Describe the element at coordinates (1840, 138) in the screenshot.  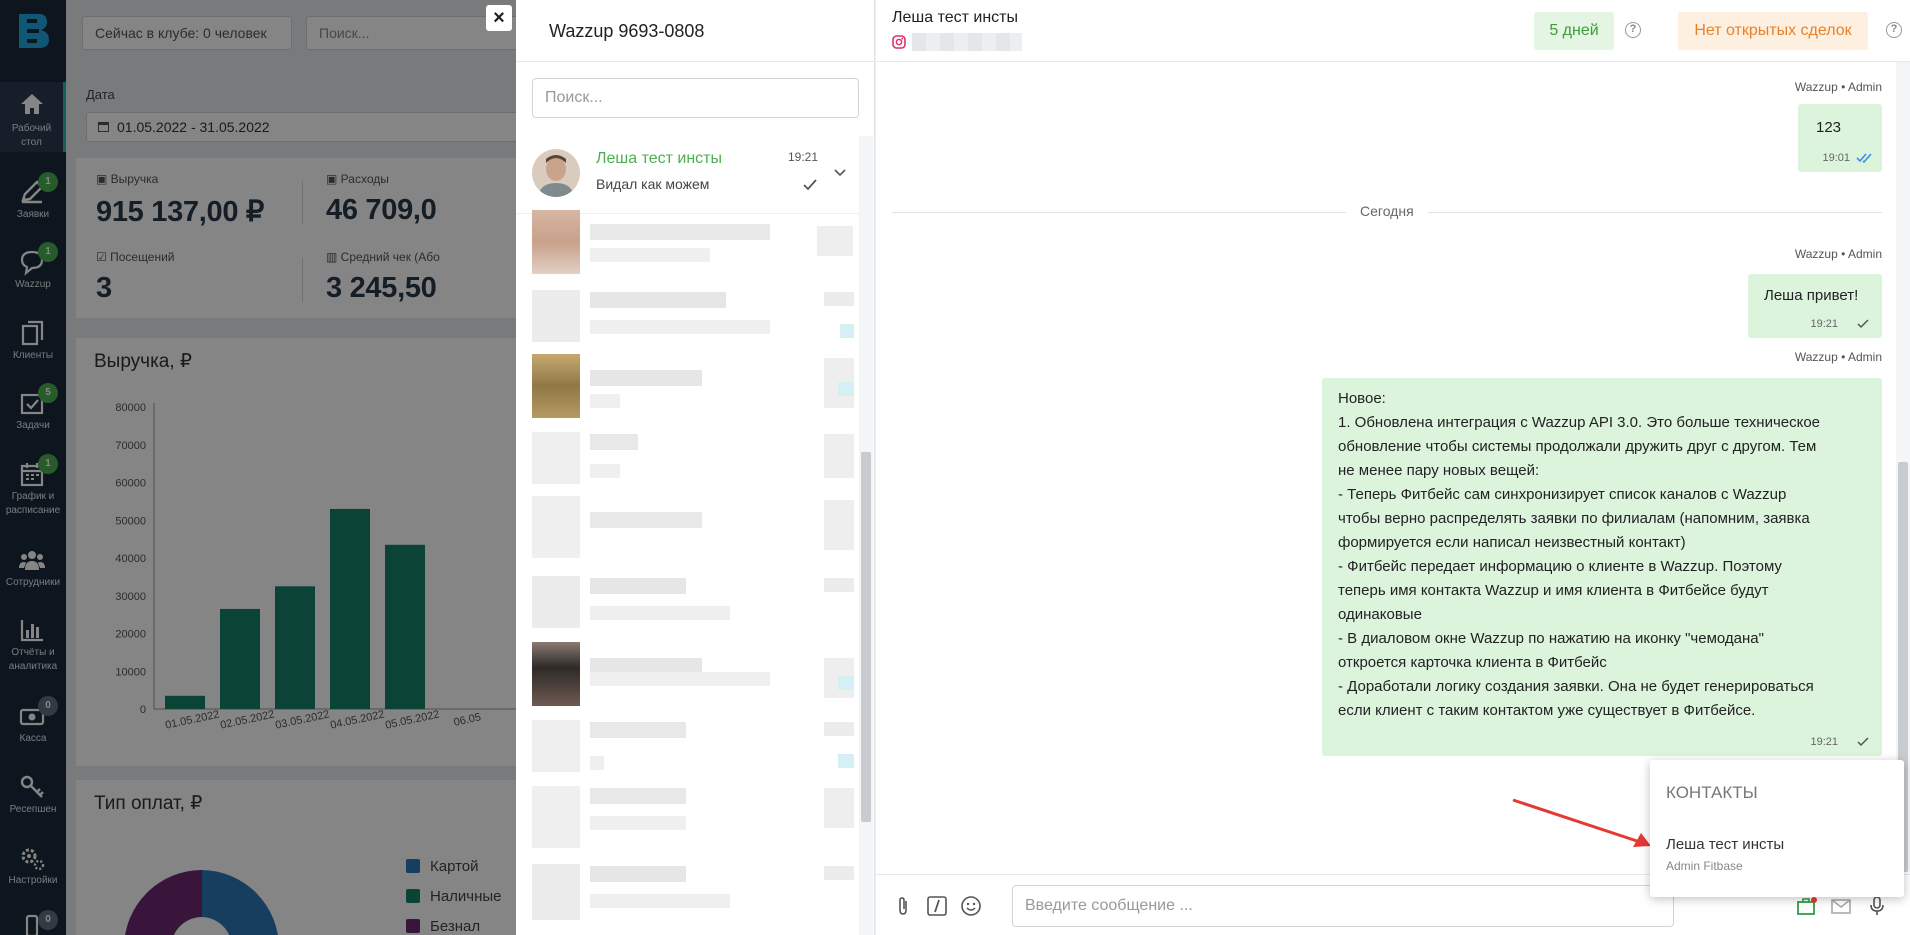
I see `message-bubble: 123 19:01` at that location.